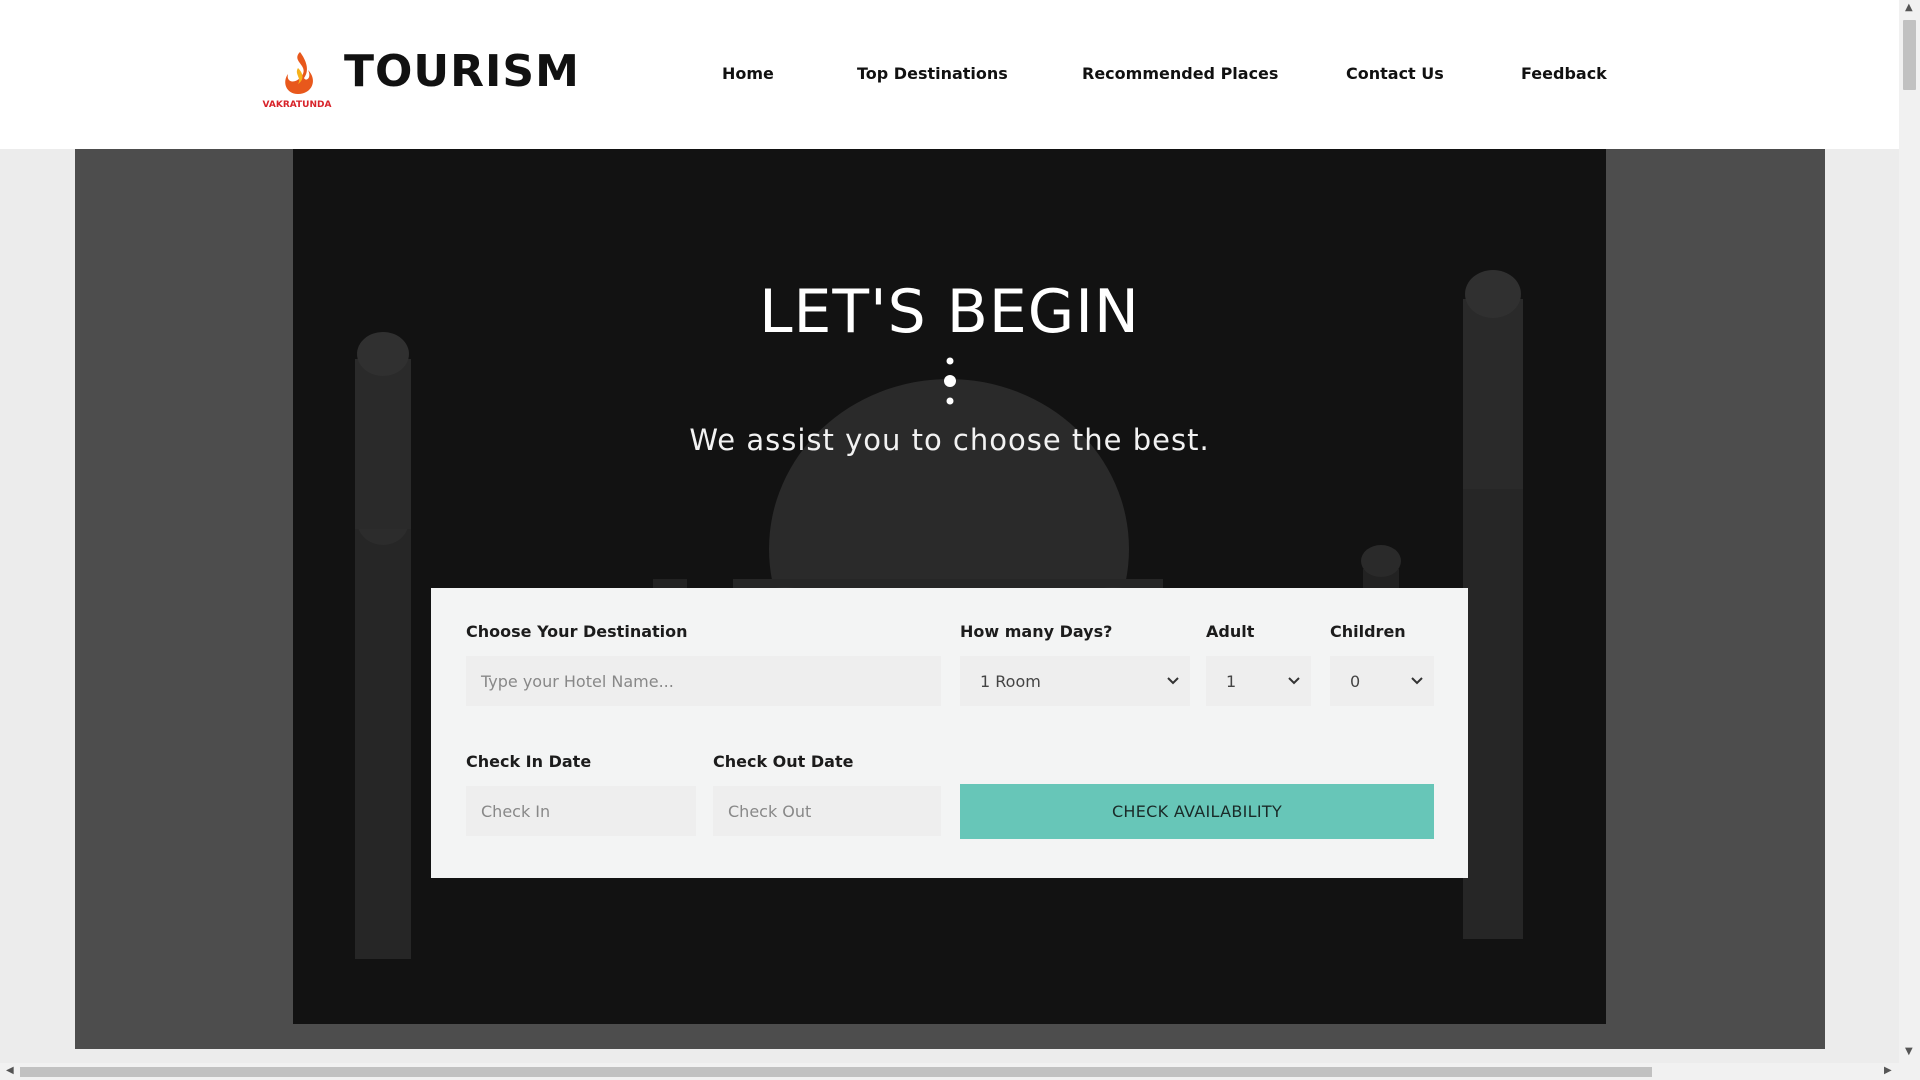 The width and height of the screenshot is (1920, 1080). What do you see at coordinates (1355, 681) in the screenshot?
I see `children-value: 0` at bounding box center [1355, 681].